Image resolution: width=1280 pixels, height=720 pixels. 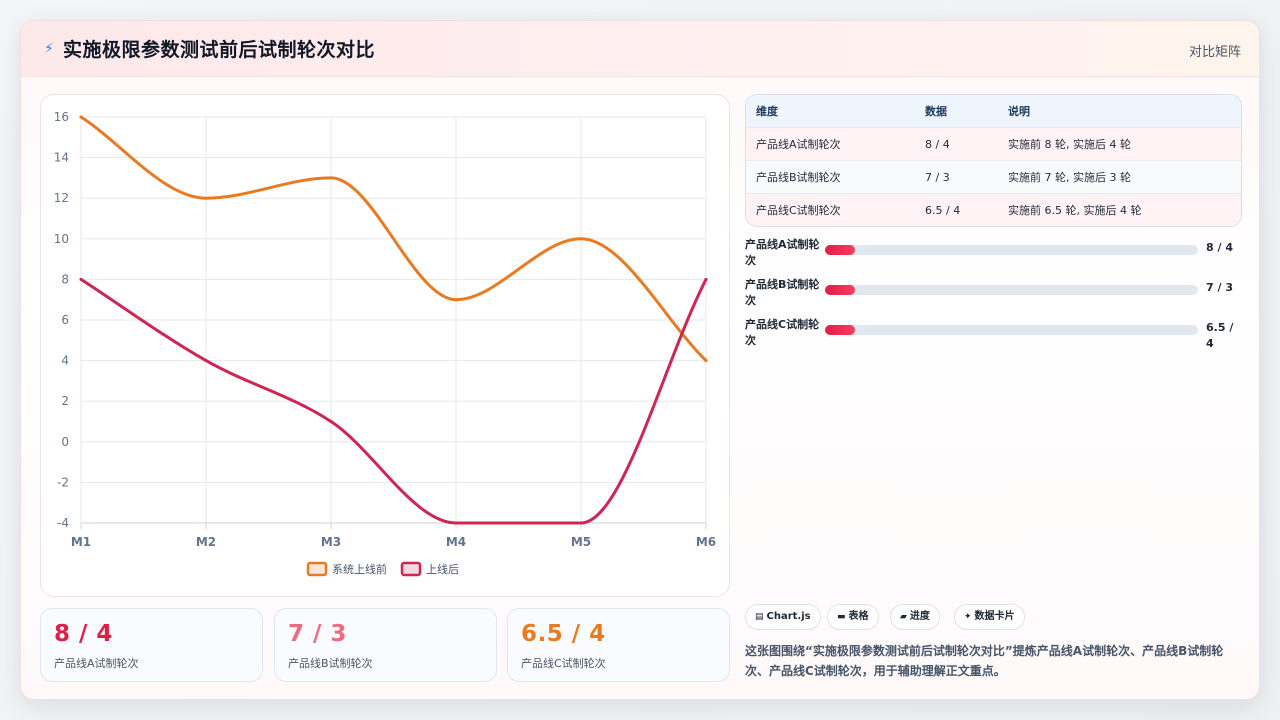 What do you see at coordinates (563, 634) in the screenshot?
I see `stat-value-c: 6.5 / 4` at bounding box center [563, 634].